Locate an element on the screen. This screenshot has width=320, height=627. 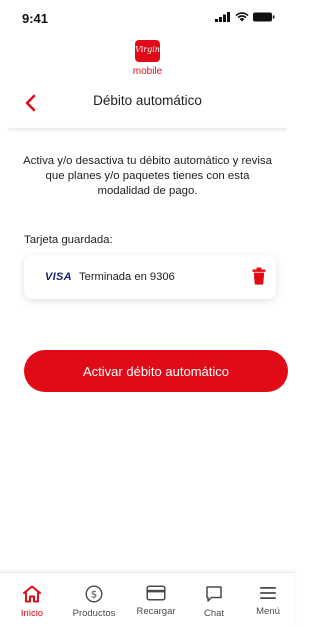
nav-item-productos: $ Productos is located at coordinates (94, 602).